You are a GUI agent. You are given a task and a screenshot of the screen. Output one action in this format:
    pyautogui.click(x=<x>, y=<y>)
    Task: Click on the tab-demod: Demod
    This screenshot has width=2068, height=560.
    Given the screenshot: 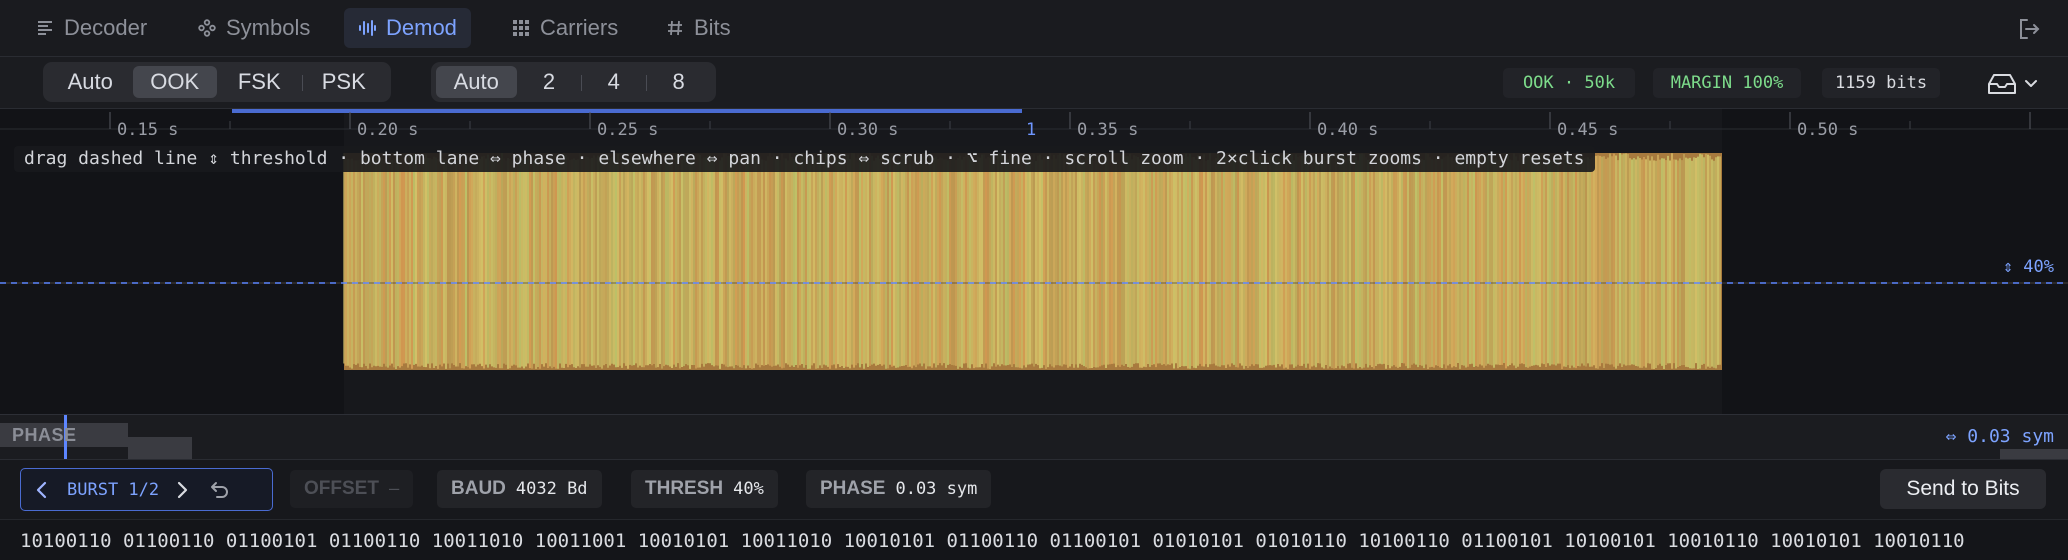 What is the action you would take?
    pyautogui.click(x=407, y=28)
    